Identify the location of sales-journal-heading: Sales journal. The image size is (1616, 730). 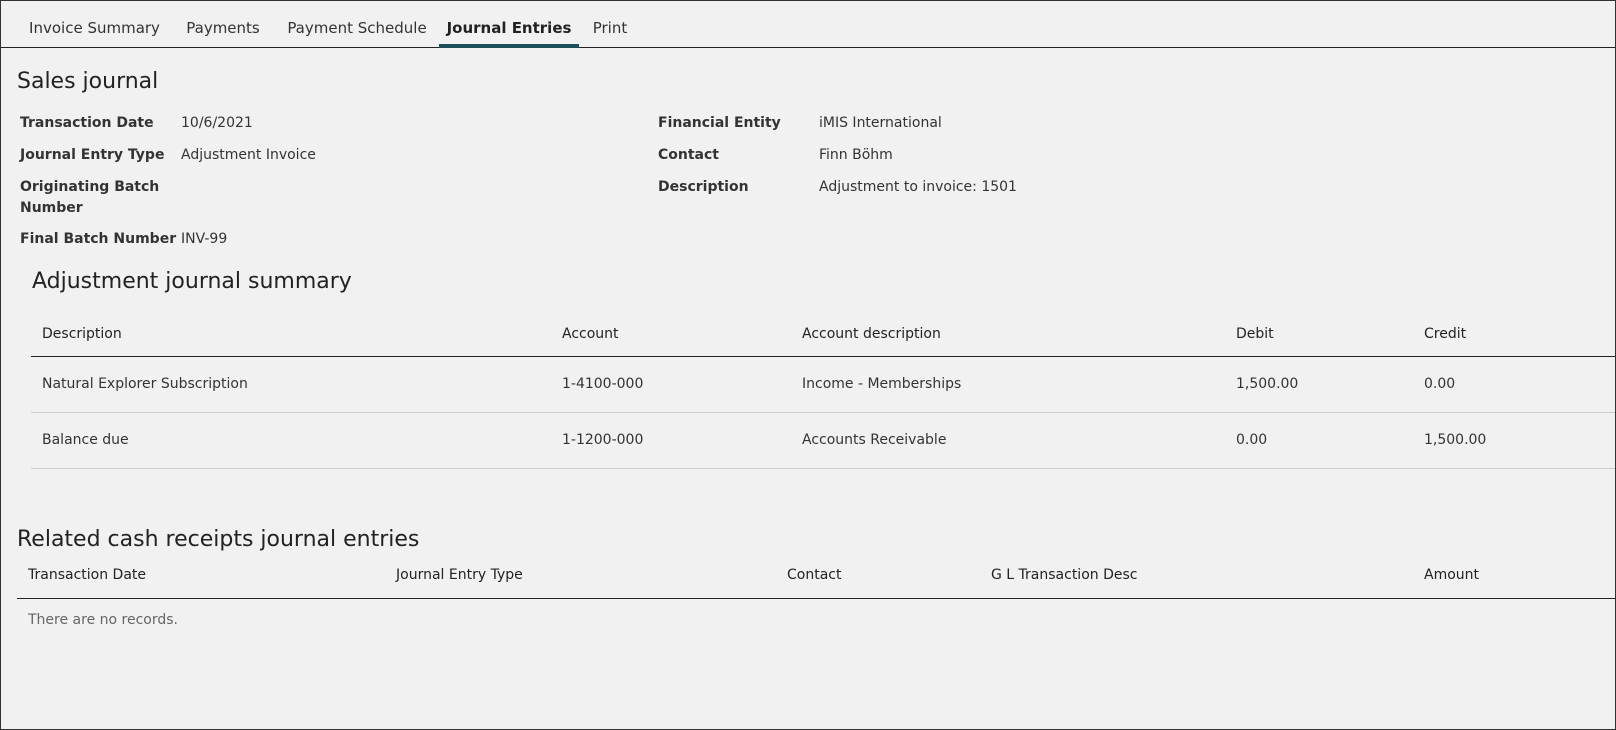
(88, 81).